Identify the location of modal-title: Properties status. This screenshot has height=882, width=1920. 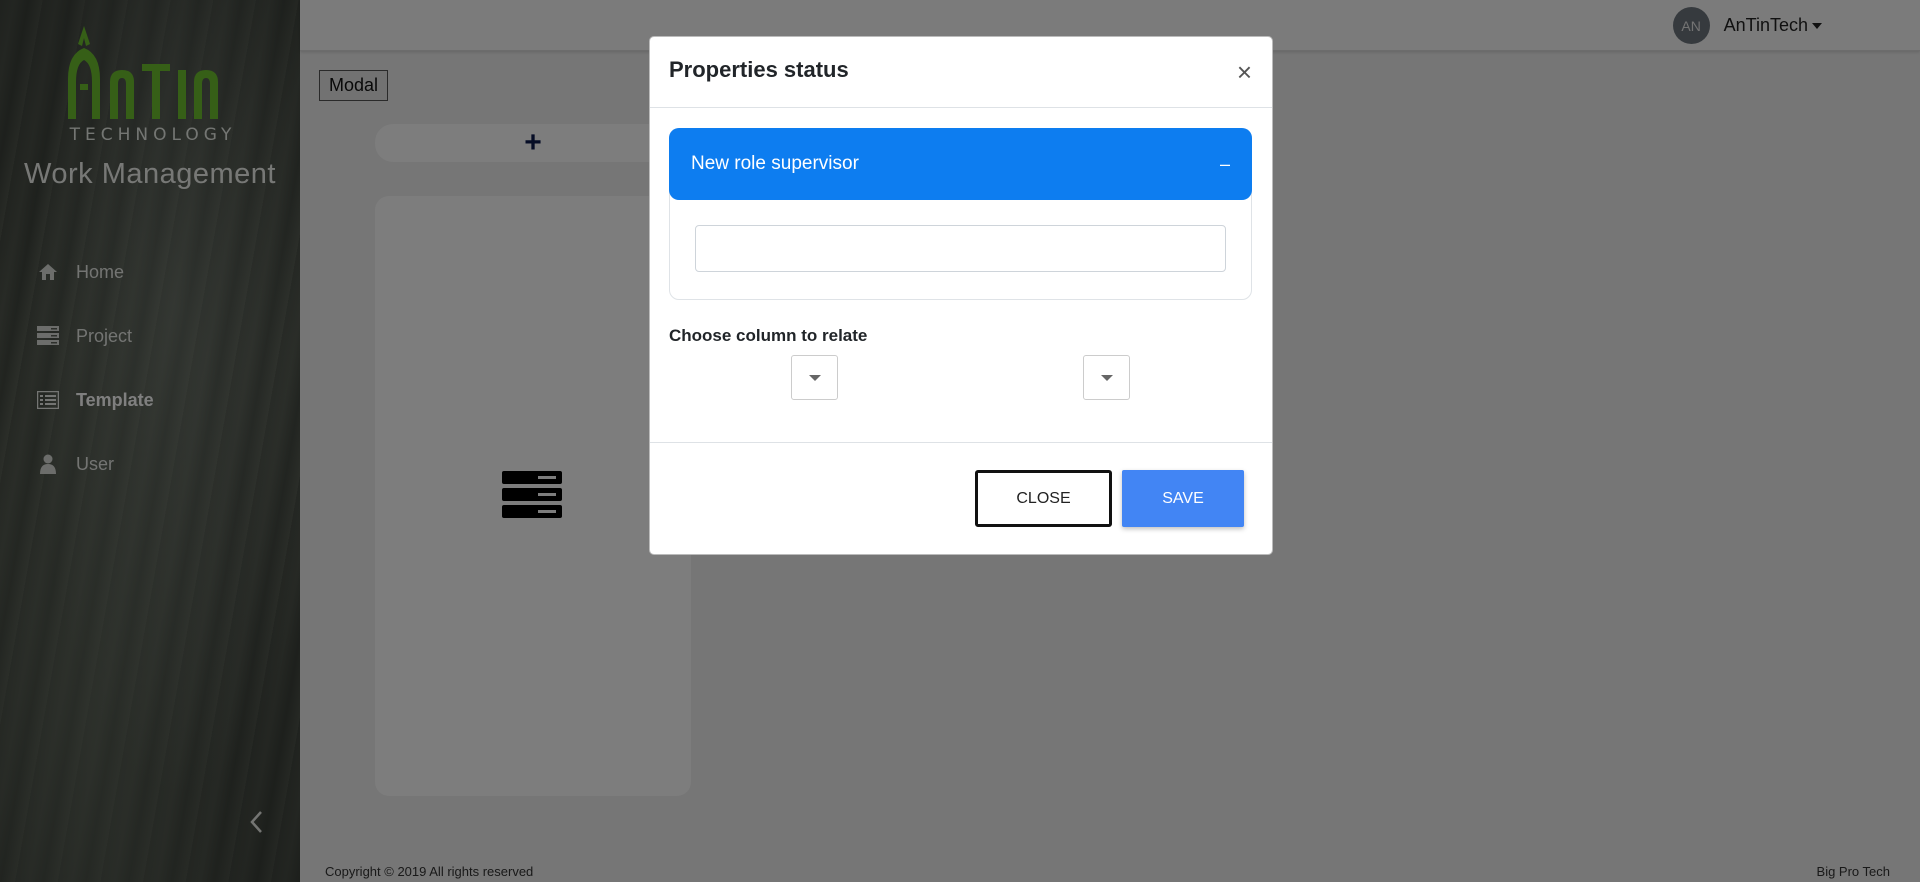
(759, 69).